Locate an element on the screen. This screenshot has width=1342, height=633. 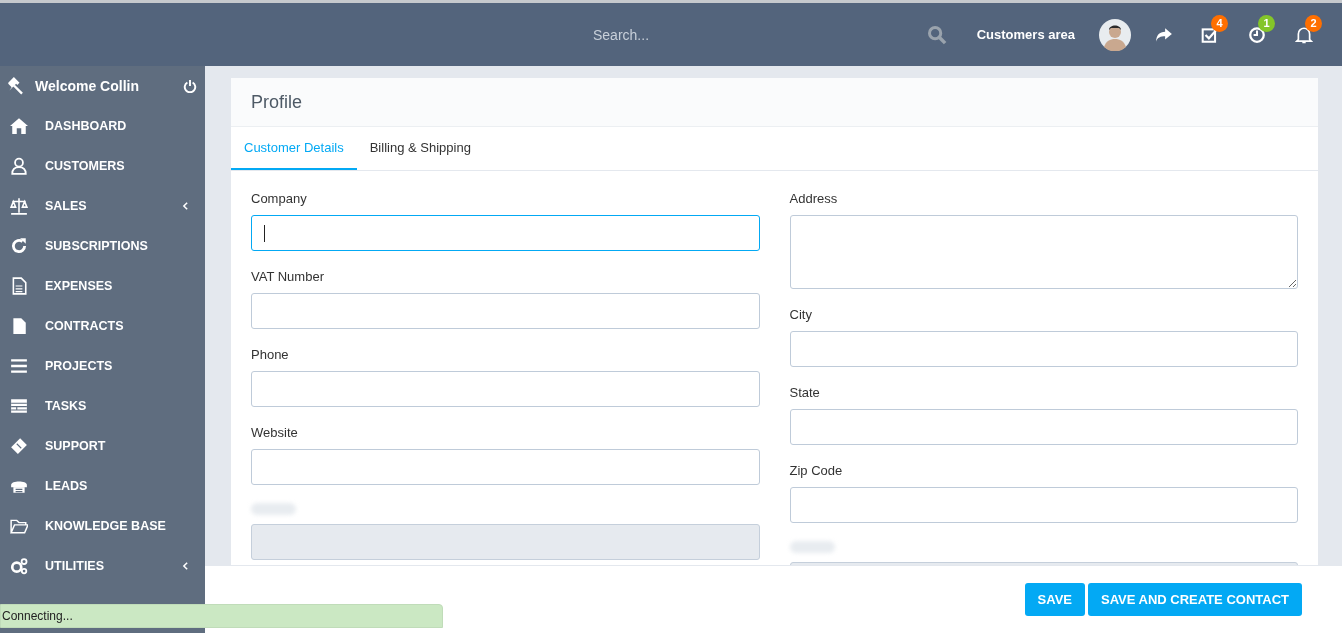
ticket-icon is located at coordinates (19, 446).